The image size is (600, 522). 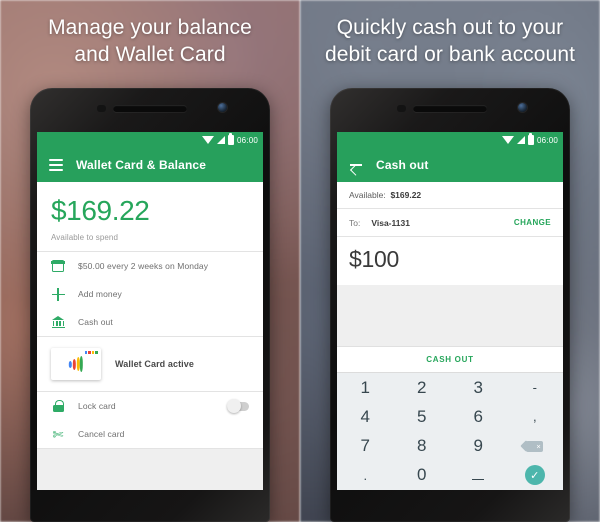 What do you see at coordinates (450, 222) in the screenshot?
I see `destination-row: To: Visa-1131 CHANGE` at bounding box center [450, 222].